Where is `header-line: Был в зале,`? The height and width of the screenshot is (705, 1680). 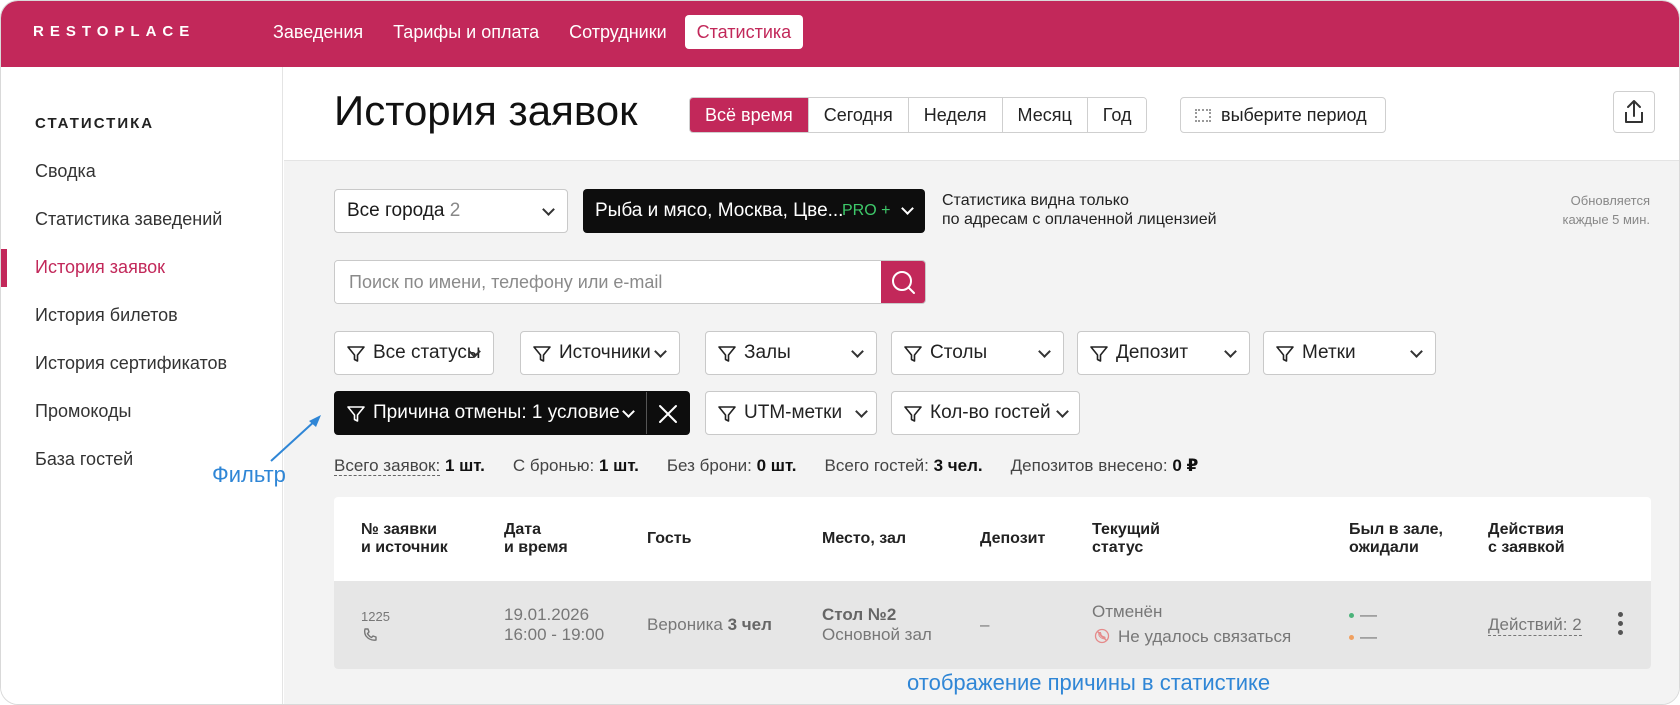
header-line: Был в зале, is located at coordinates (1396, 529).